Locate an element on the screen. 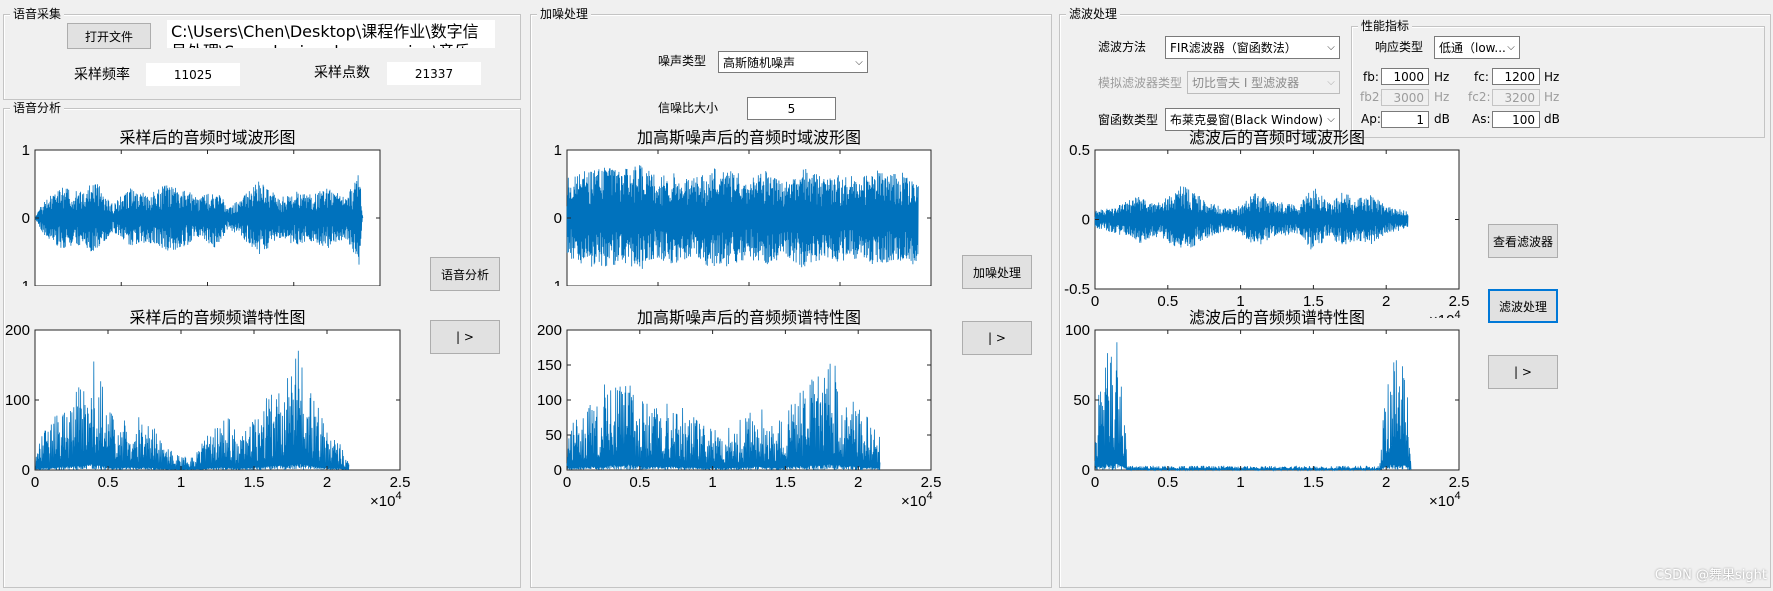 This screenshot has height=591, width=1773. y-tick-label: 0.5 is located at coordinates (1079, 150).